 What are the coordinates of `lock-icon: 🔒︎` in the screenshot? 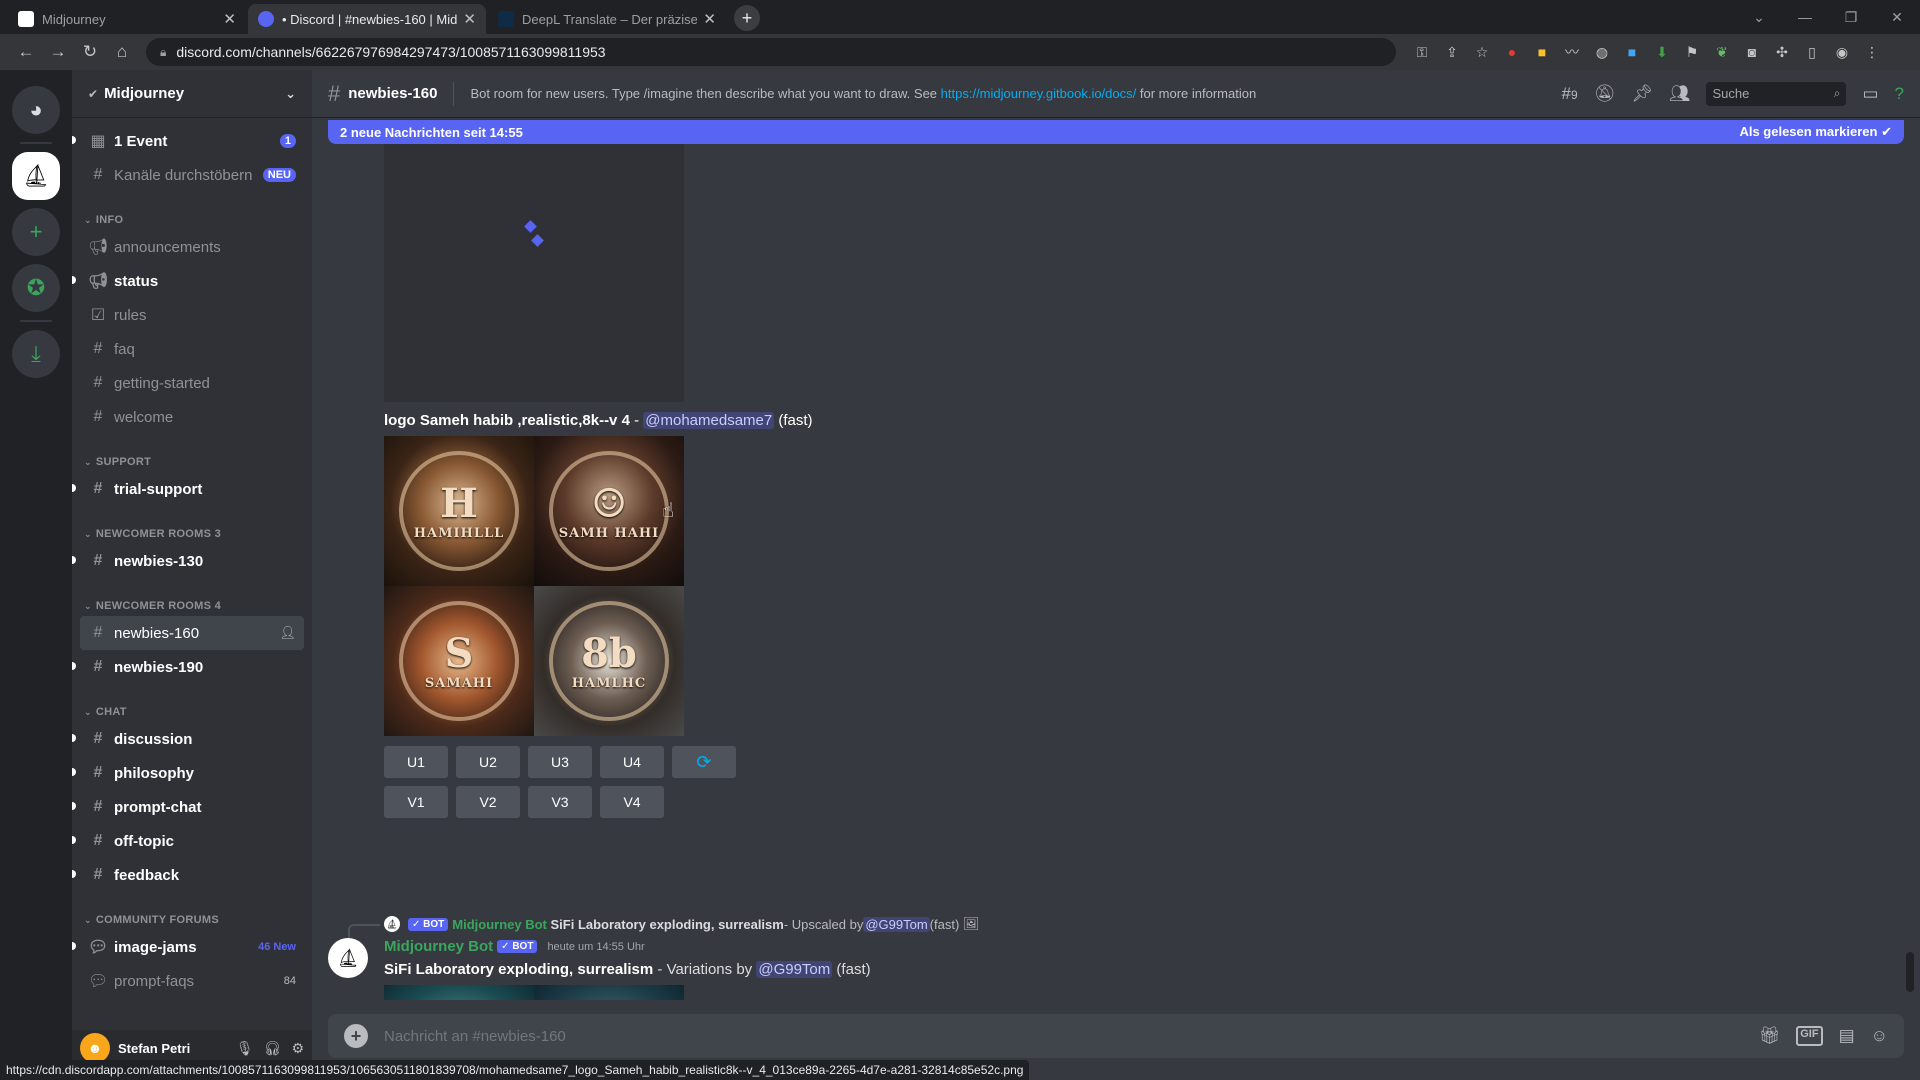 It's located at (163, 52).